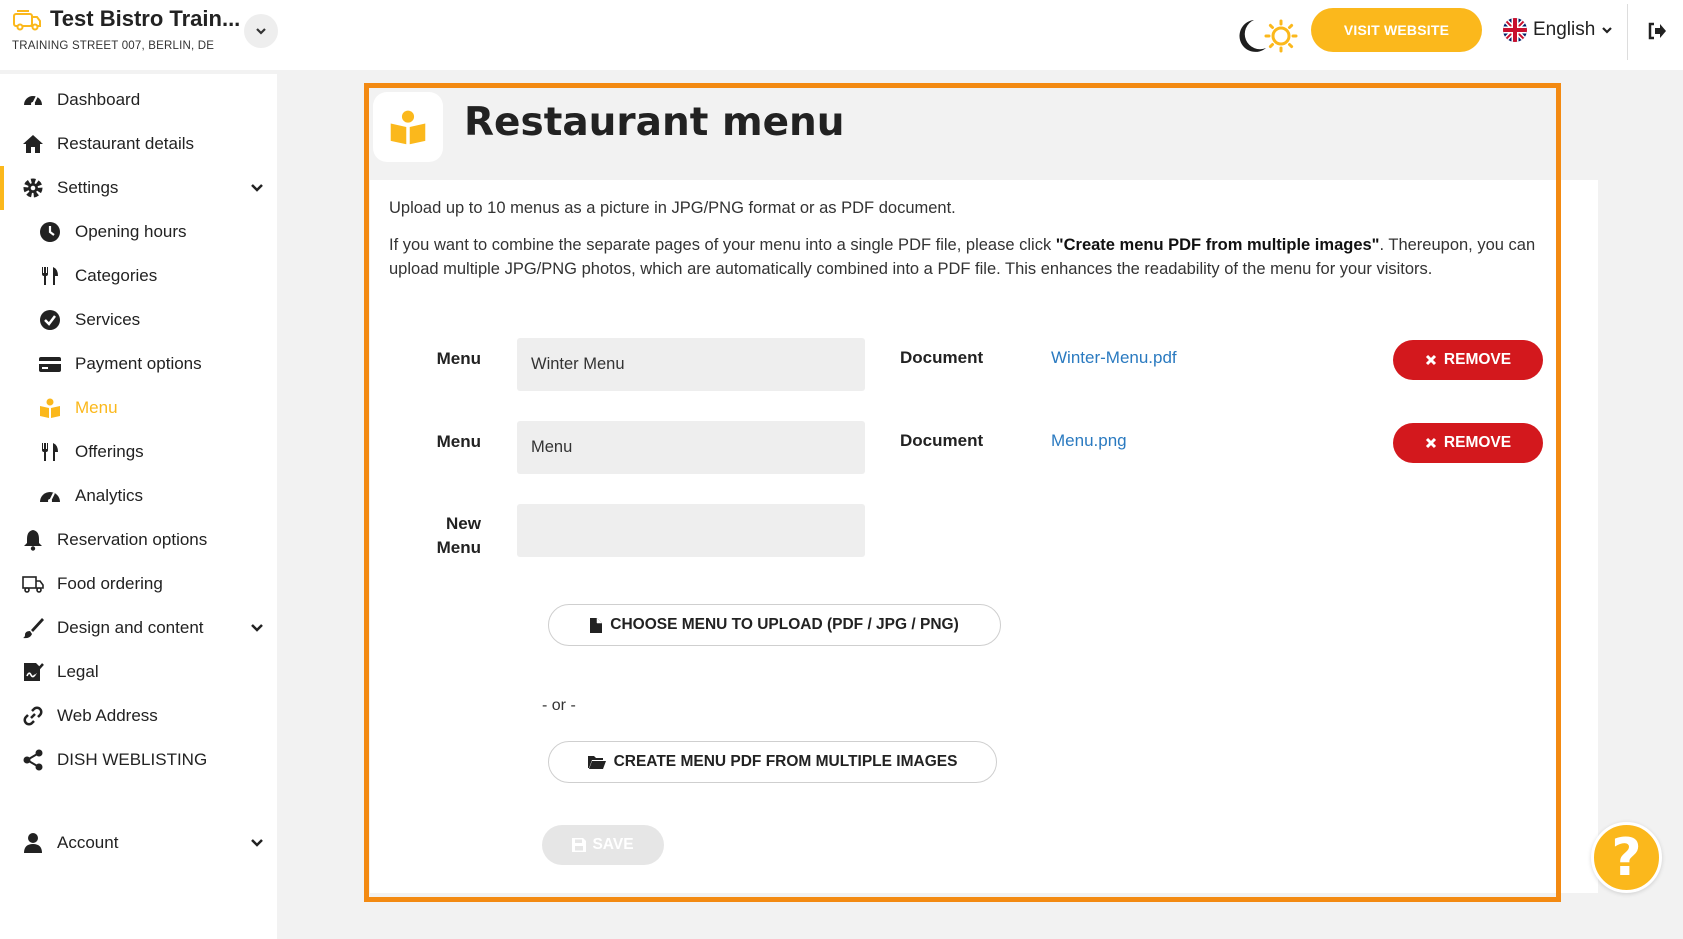 The image size is (1683, 939). I want to click on sidebar-item-label: Services, so click(108, 319).